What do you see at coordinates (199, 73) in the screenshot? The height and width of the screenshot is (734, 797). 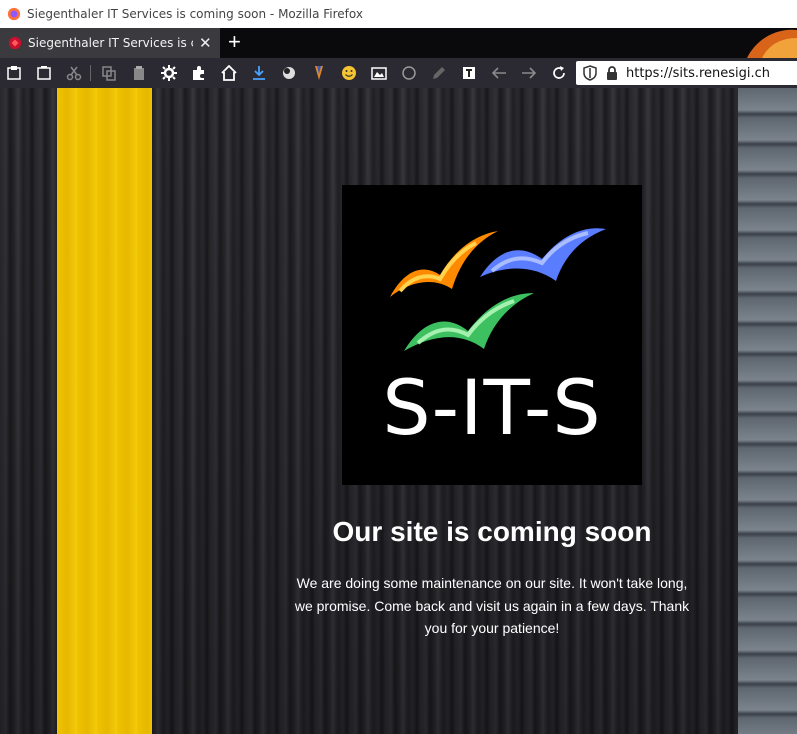 I see `addons-puzzle-icon` at bounding box center [199, 73].